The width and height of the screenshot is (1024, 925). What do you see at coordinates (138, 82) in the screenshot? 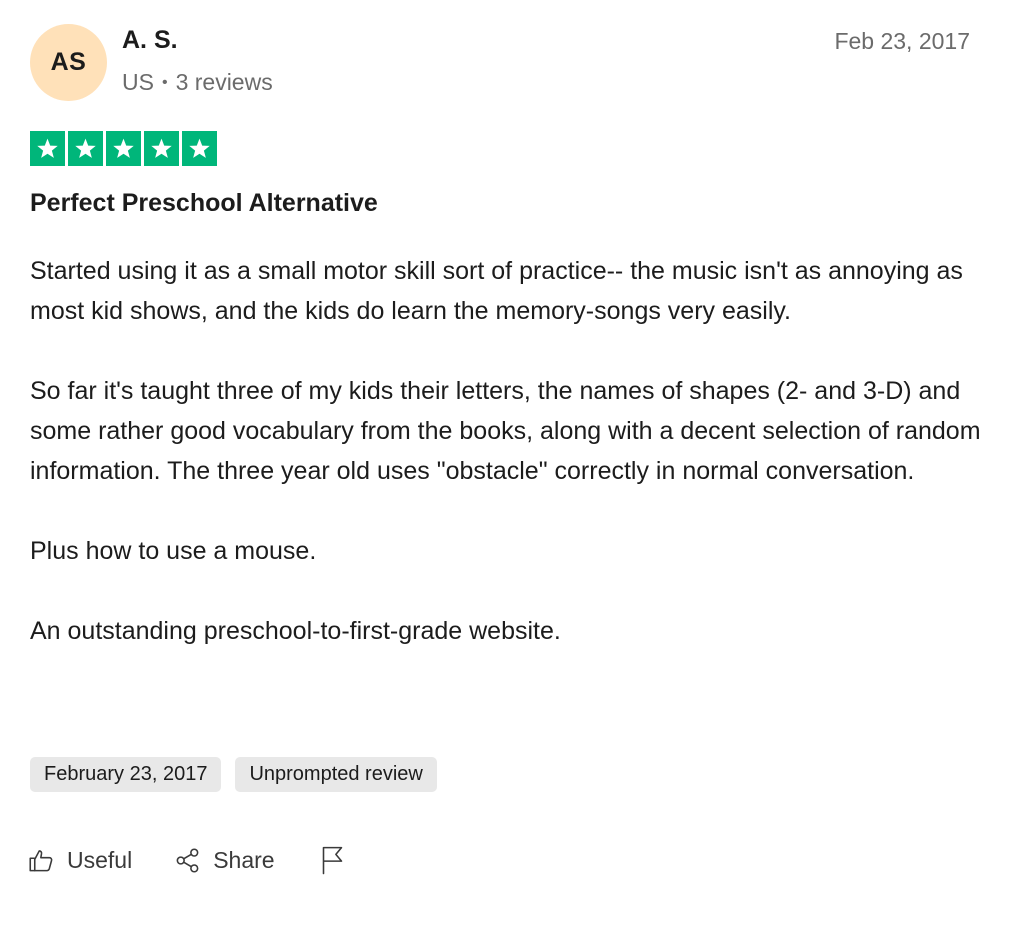
I see `reviewer-country: US` at bounding box center [138, 82].